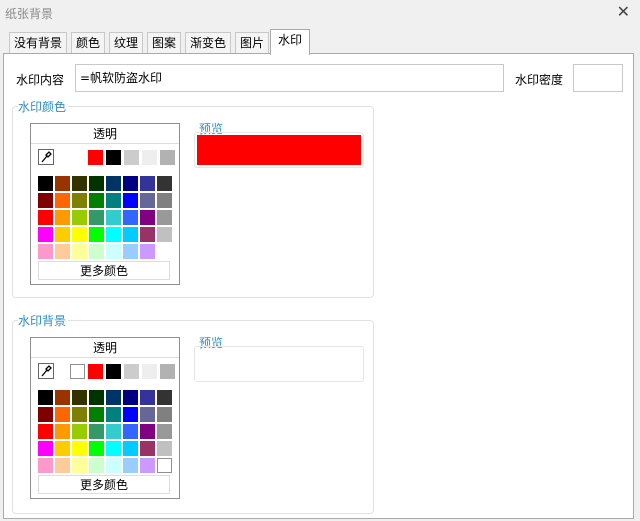 This screenshot has width=640, height=521. I want to click on tab-image: 图片, so click(252, 43).